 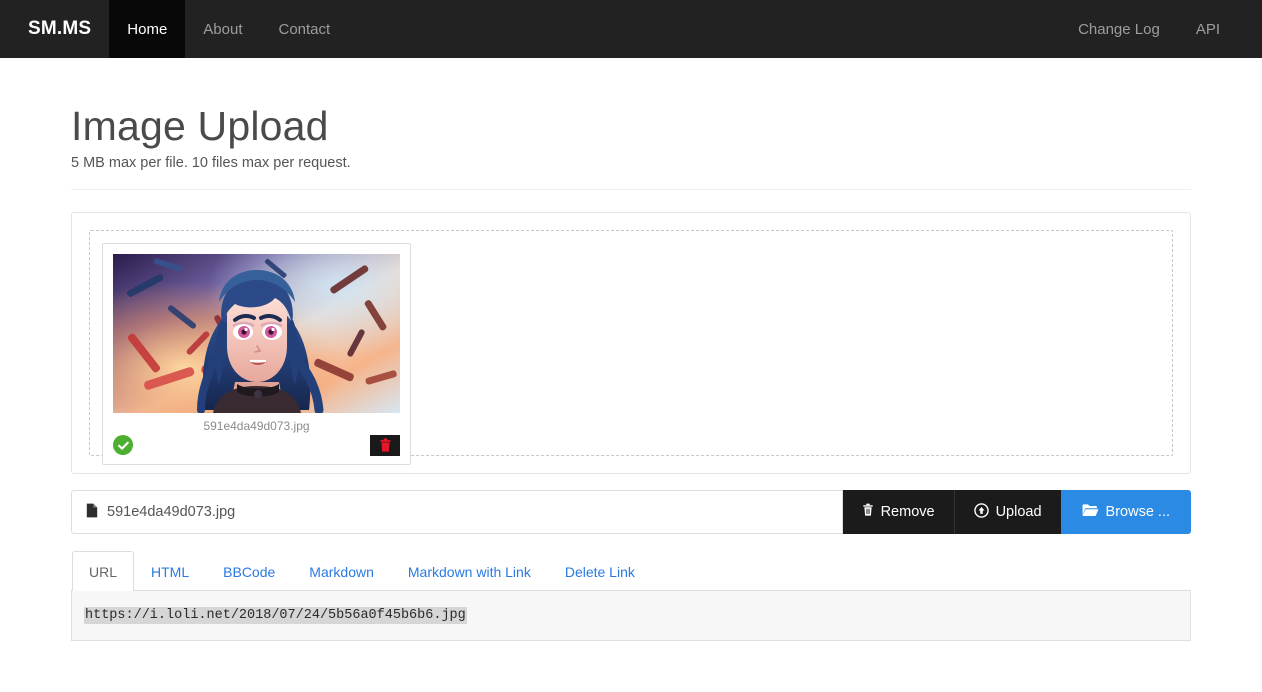 I want to click on nav-item-home: Home, so click(x=147, y=29).